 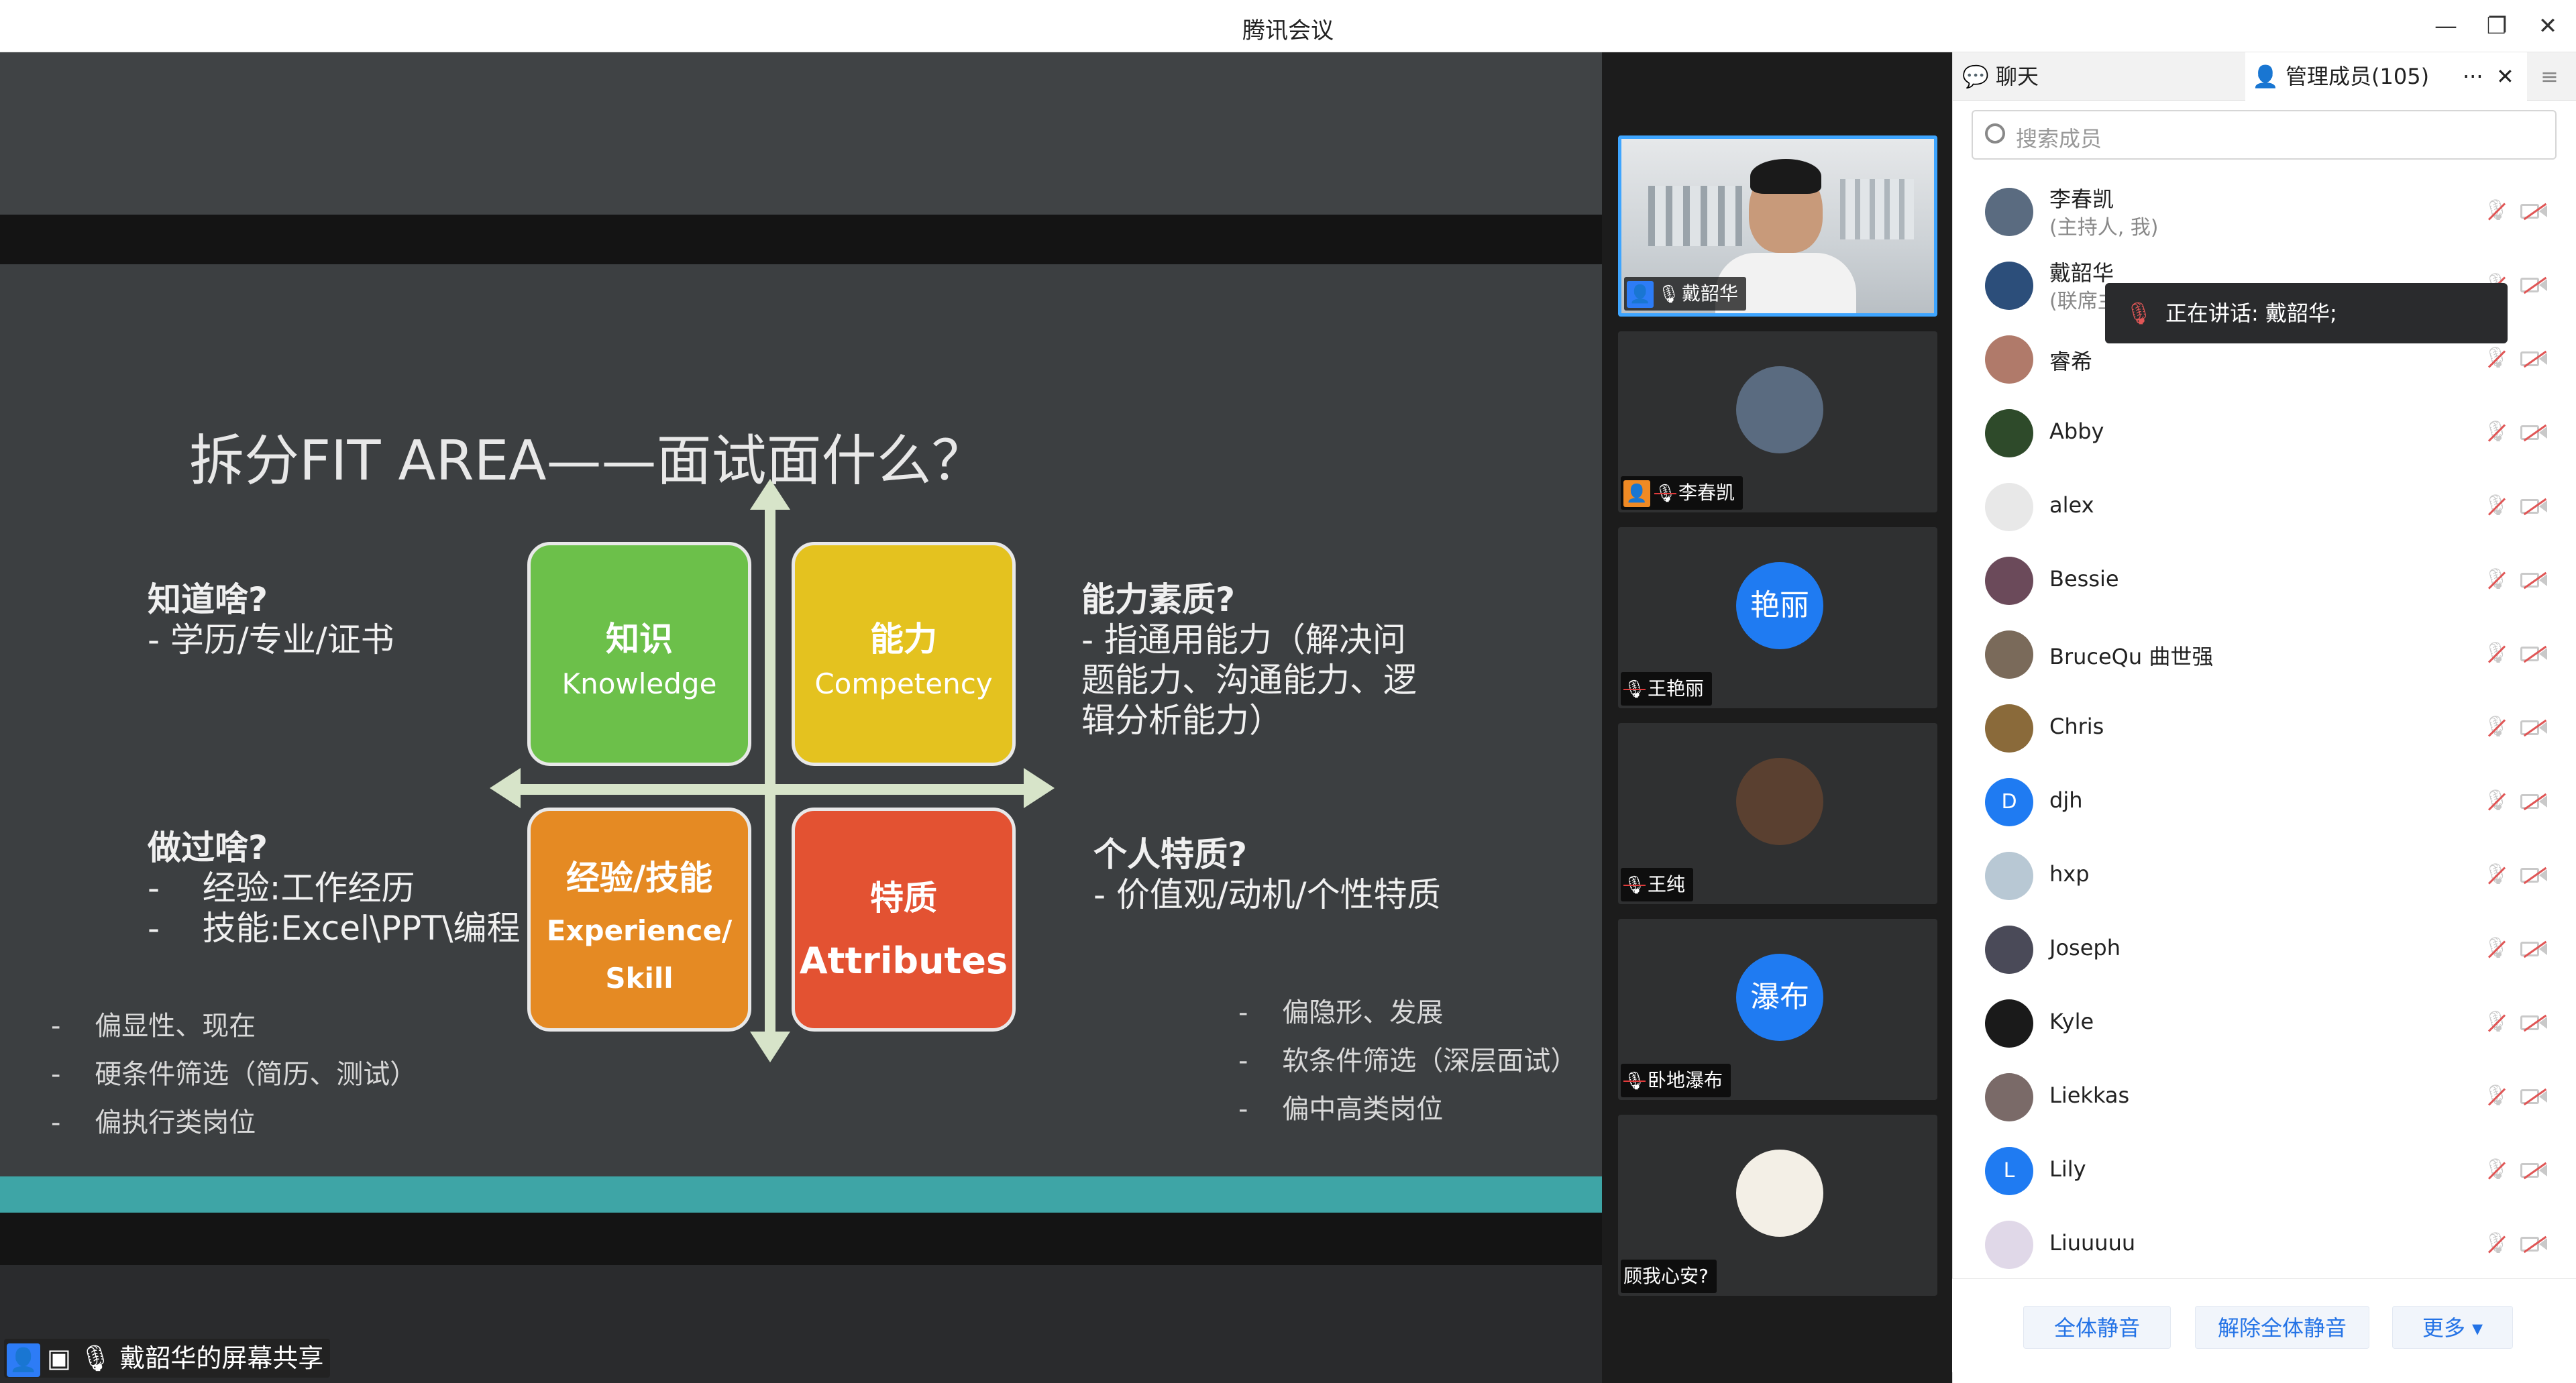 What do you see at coordinates (167, 1358) in the screenshot?
I see `screen-share-label: 👤 ▣ 🎙 戴韶华的屏幕共享` at bounding box center [167, 1358].